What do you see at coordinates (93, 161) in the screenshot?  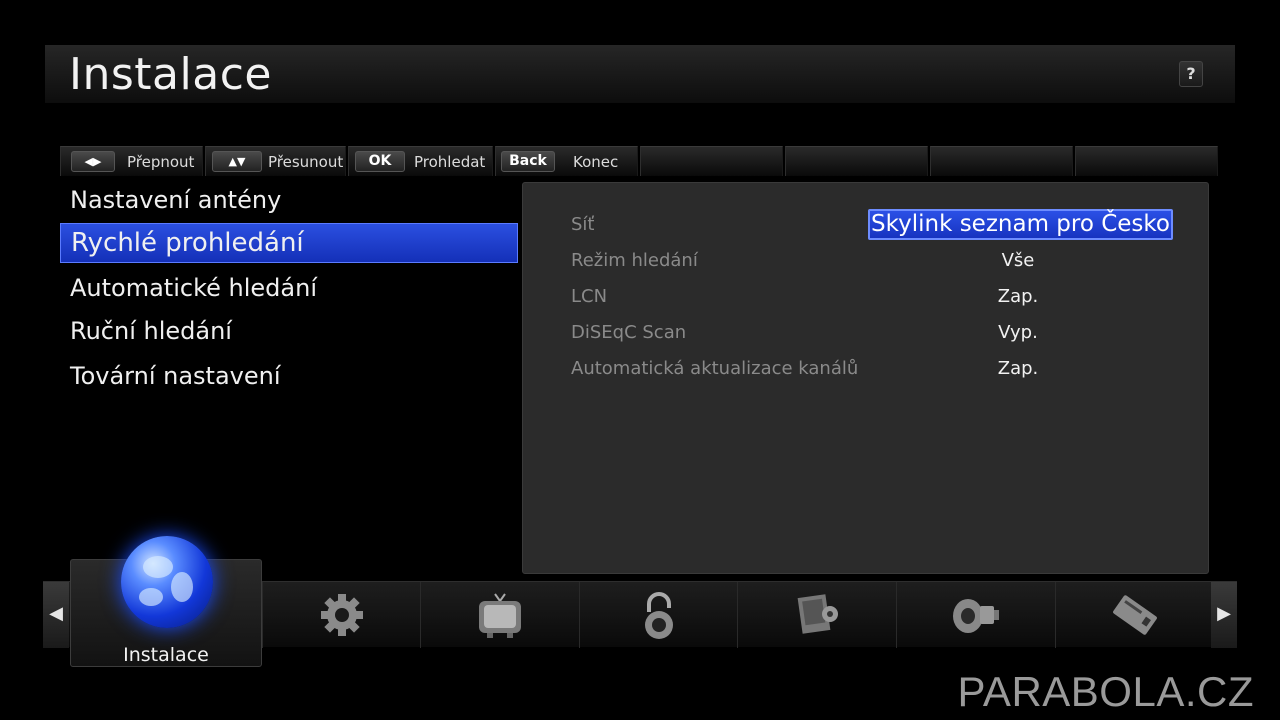 I see `left-right-key: ◀▶` at bounding box center [93, 161].